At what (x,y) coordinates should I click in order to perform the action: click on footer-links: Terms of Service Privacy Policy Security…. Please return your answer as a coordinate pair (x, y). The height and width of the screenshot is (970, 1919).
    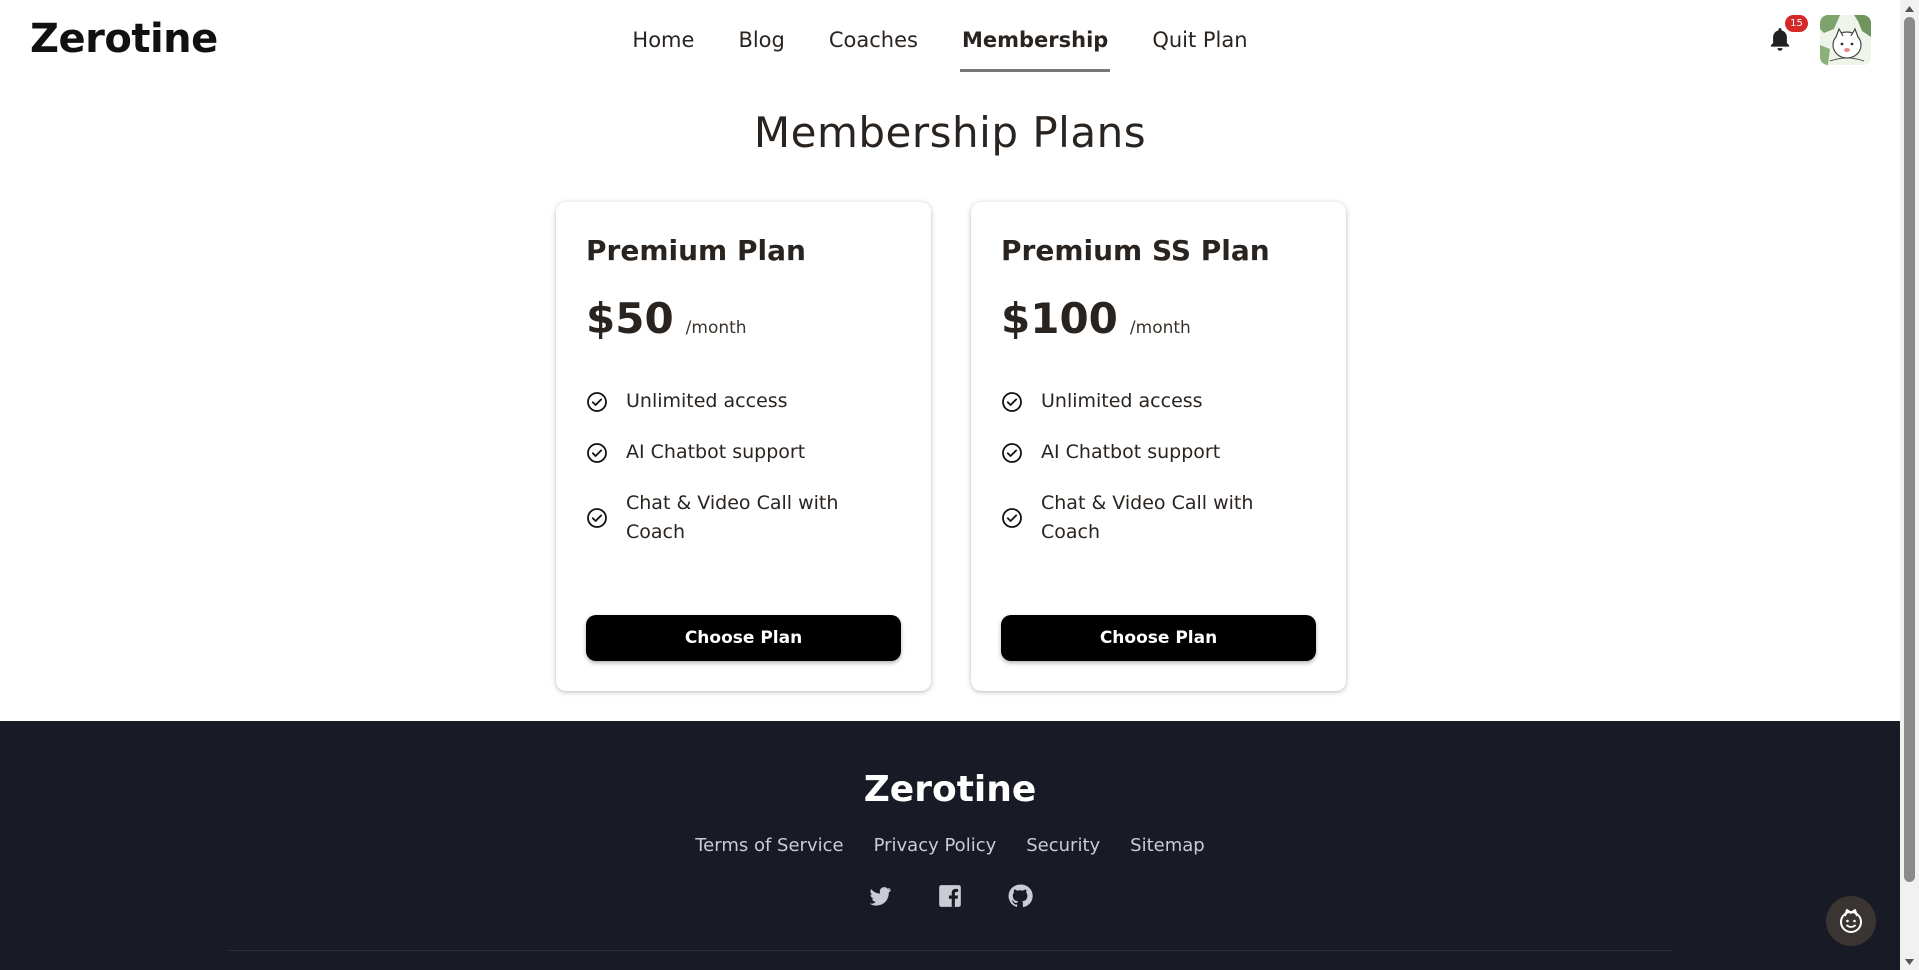
    Looking at the image, I should click on (950, 845).